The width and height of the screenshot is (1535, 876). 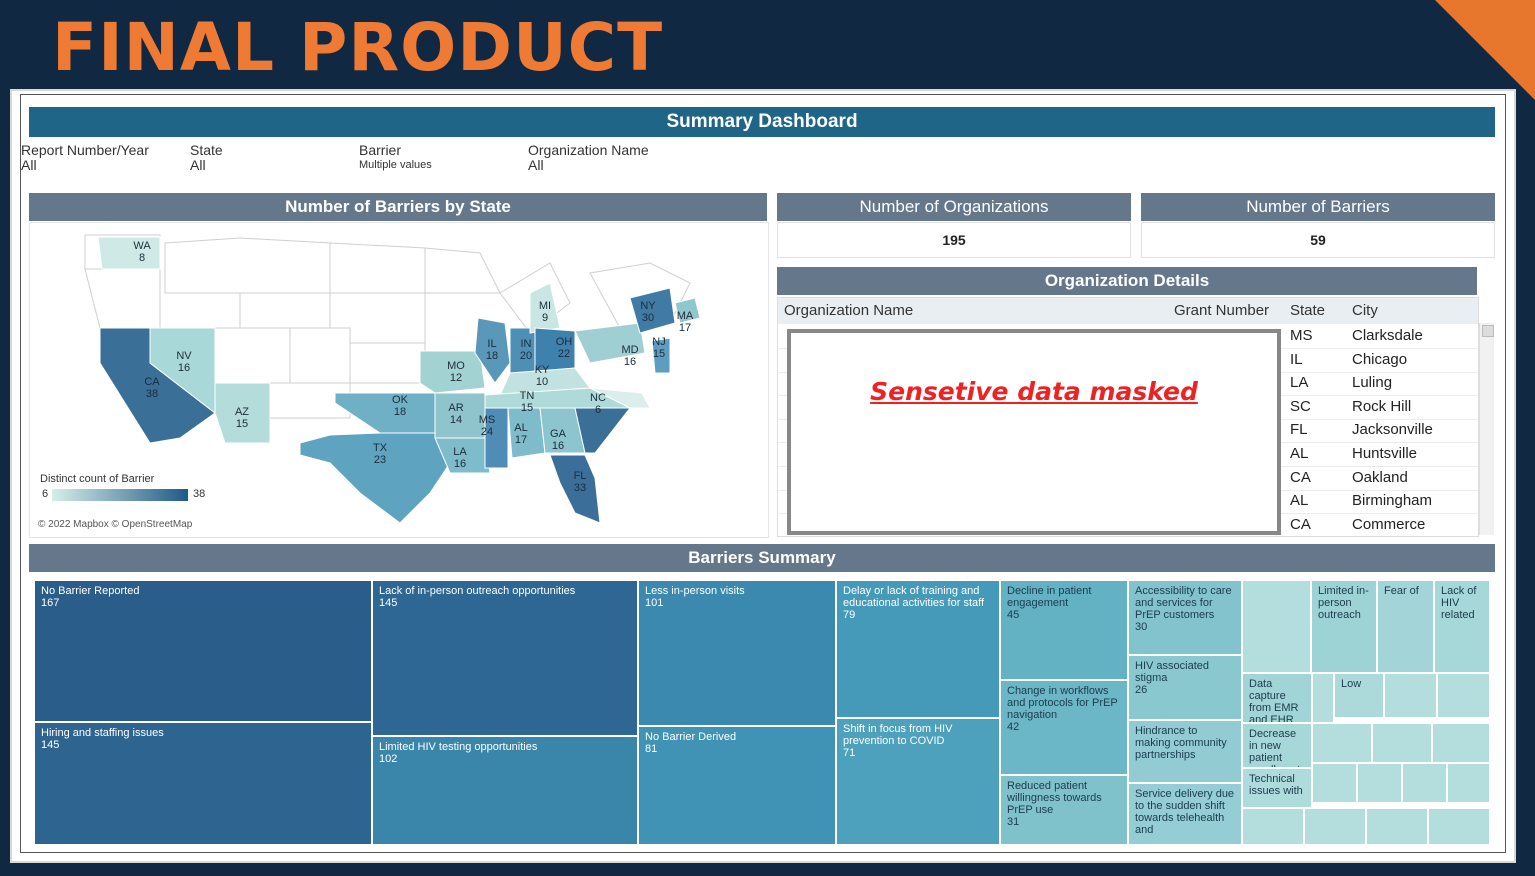 I want to click on table-scrollbar, so click(x=1486, y=429).